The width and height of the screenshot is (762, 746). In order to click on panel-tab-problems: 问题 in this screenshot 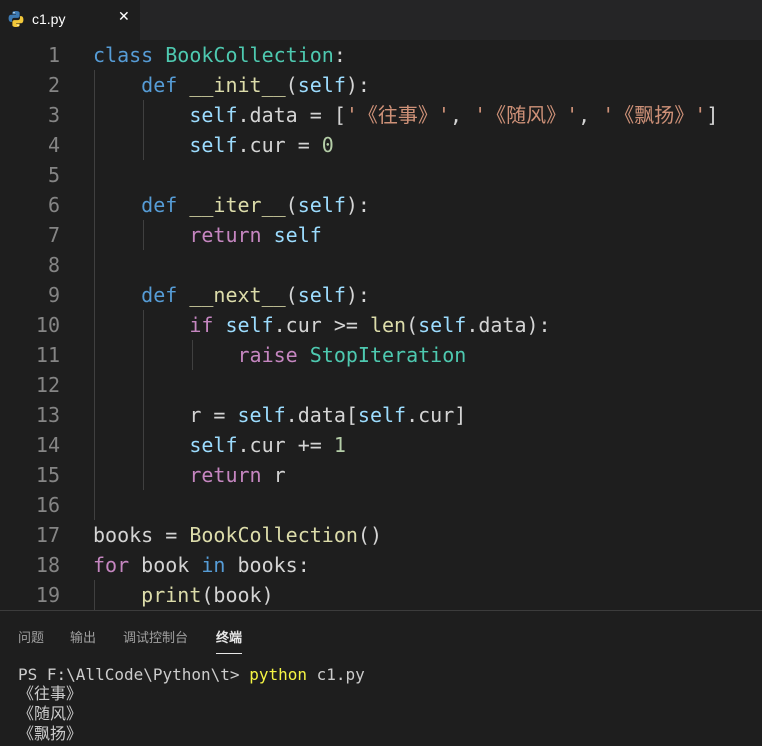, I will do `click(31, 636)`.